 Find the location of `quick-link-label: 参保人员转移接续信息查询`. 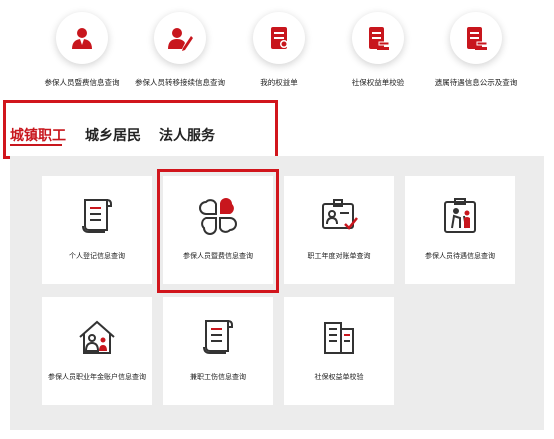

quick-link-label: 参保人员转移接续信息查询 is located at coordinates (180, 82).